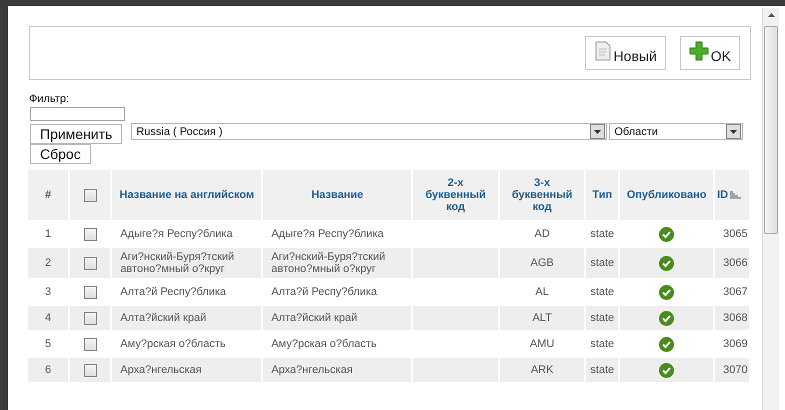 The image size is (785, 410). What do you see at coordinates (76, 134) in the screenshot?
I see `apply-button: Применить` at bounding box center [76, 134].